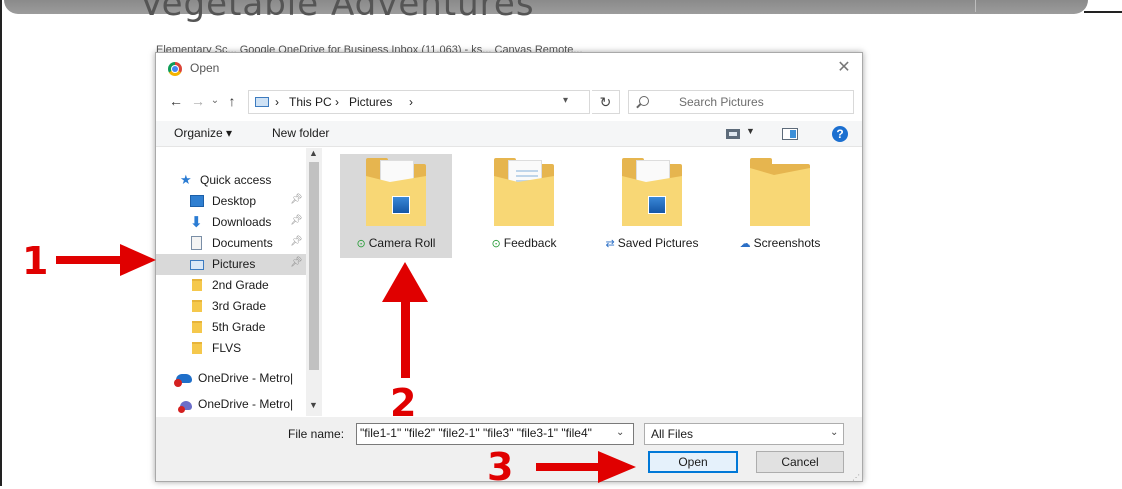 The height and width of the screenshot is (489, 1122). What do you see at coordinates (197, 265) in the screenshot?
I see `pictures-icon` at bounding box center [197, 265].